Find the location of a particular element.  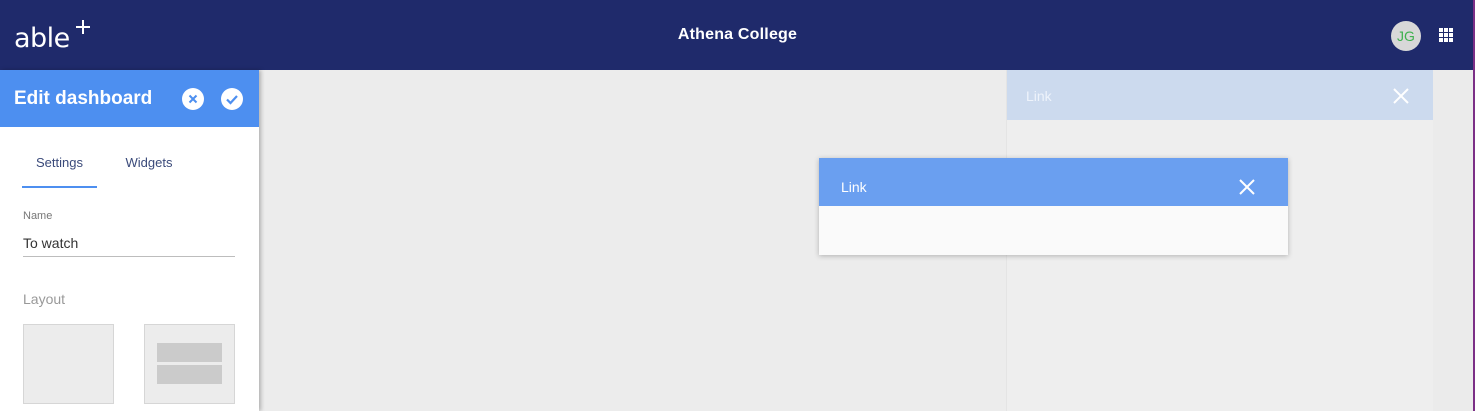

tab-settings: Settings is located at coordinates (59, 171).